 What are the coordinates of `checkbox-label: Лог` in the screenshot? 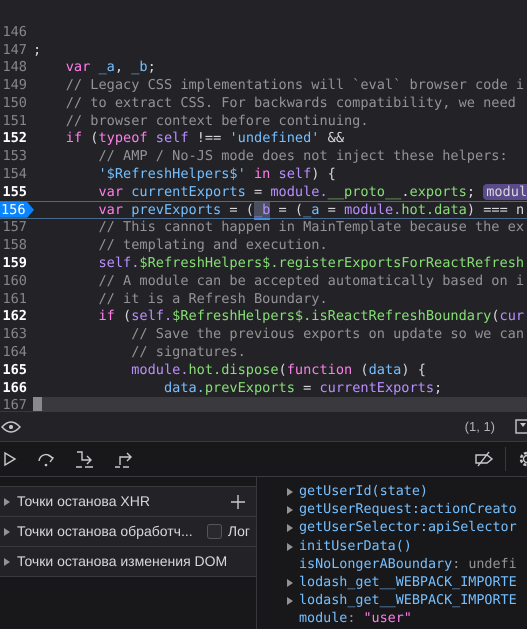 It's located at (239, 531).